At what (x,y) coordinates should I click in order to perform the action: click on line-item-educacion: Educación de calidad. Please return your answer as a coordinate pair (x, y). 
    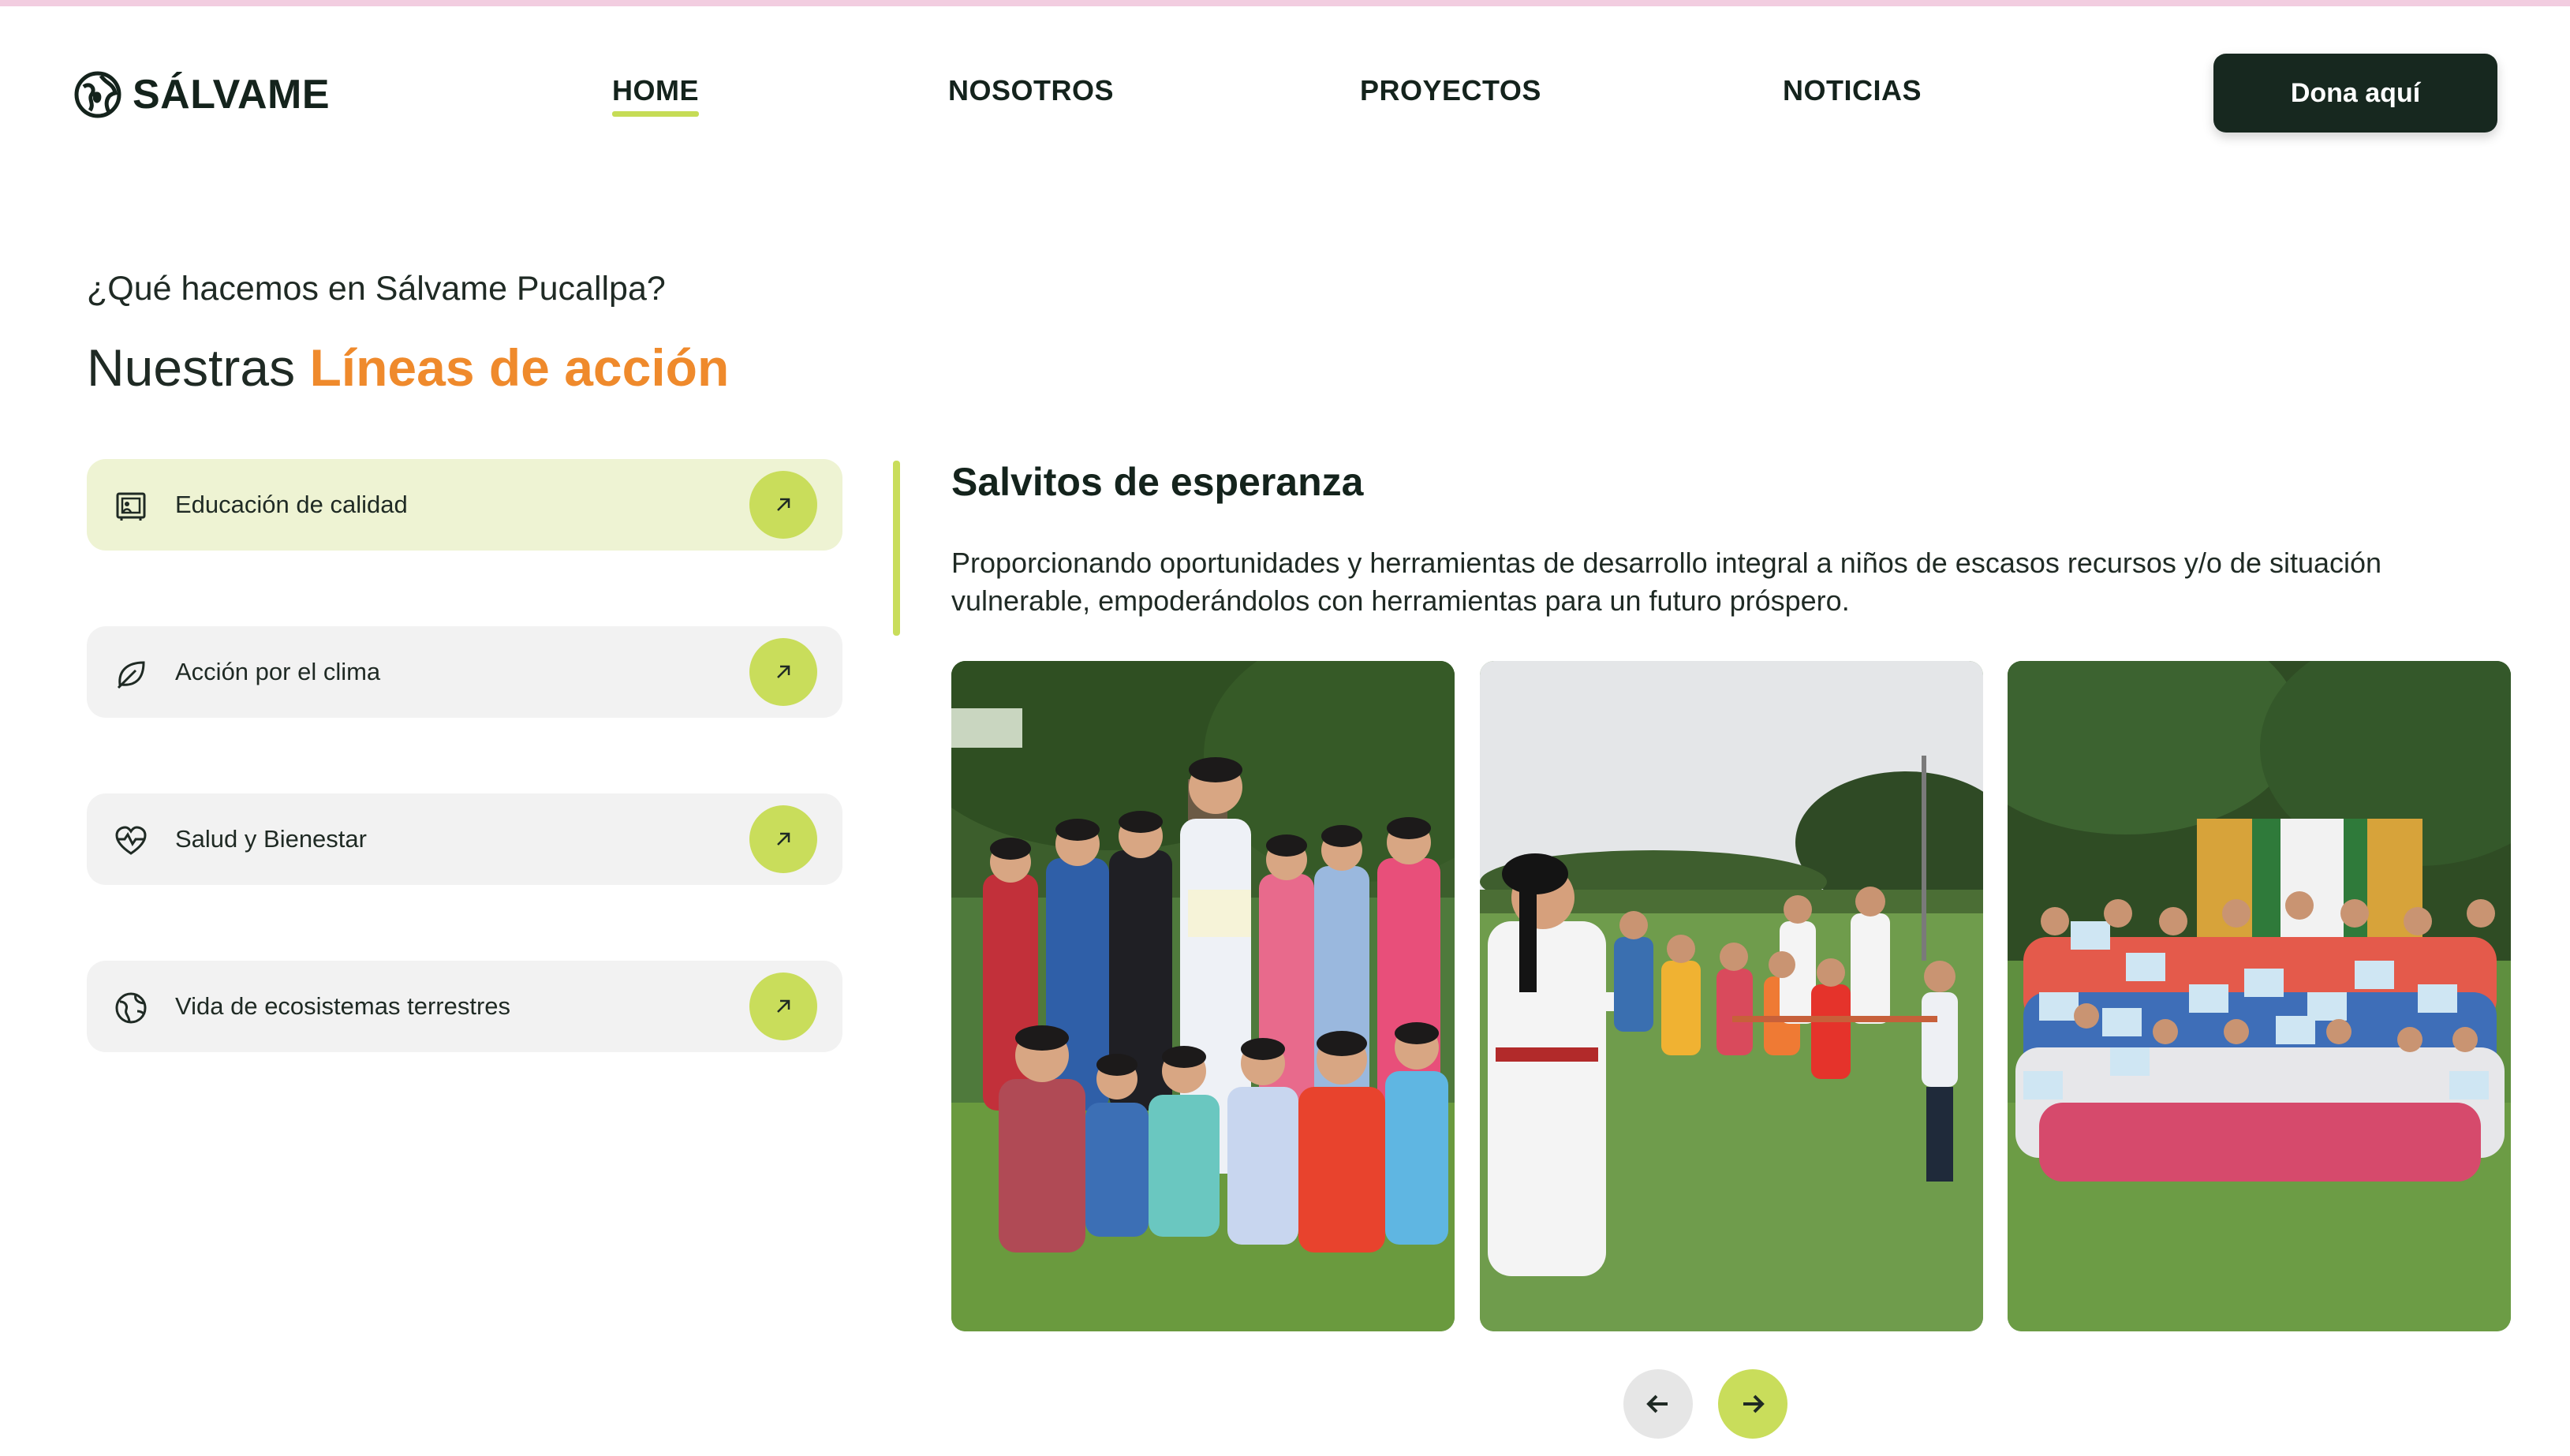
    Looking at the image, I should click on (464, 505).